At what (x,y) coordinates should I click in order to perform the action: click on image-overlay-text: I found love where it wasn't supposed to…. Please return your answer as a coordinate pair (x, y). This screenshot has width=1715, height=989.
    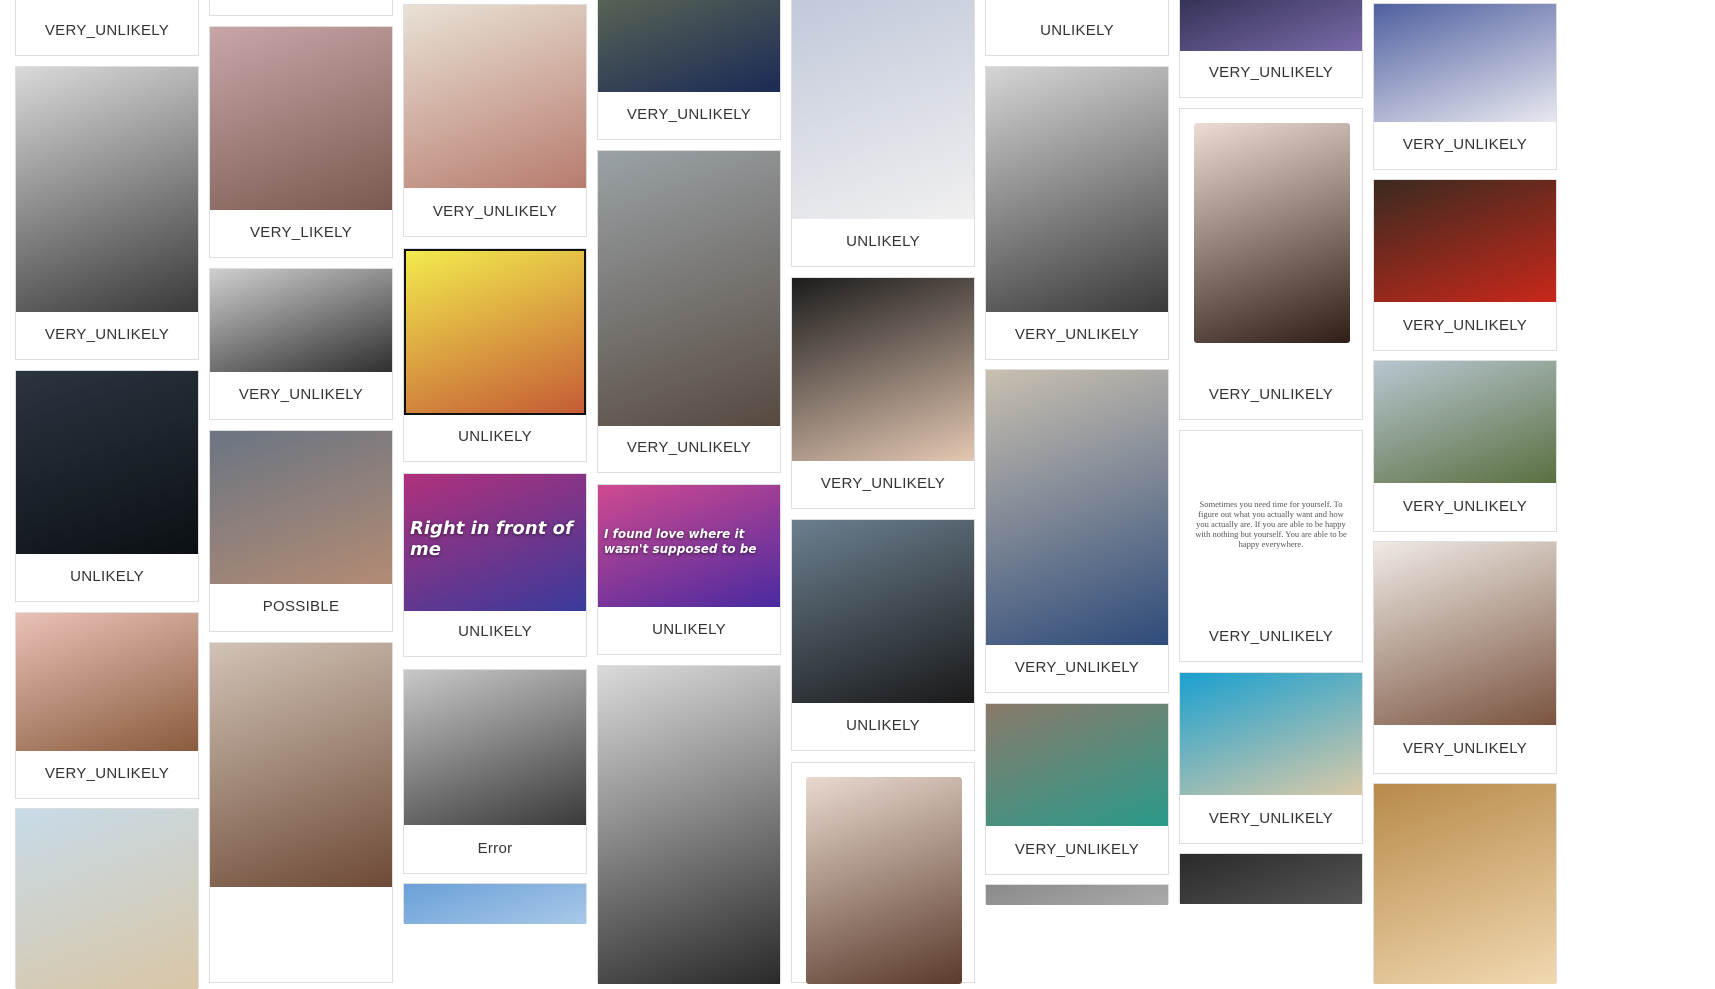
    Looking at the image, I should click on (680, 541).